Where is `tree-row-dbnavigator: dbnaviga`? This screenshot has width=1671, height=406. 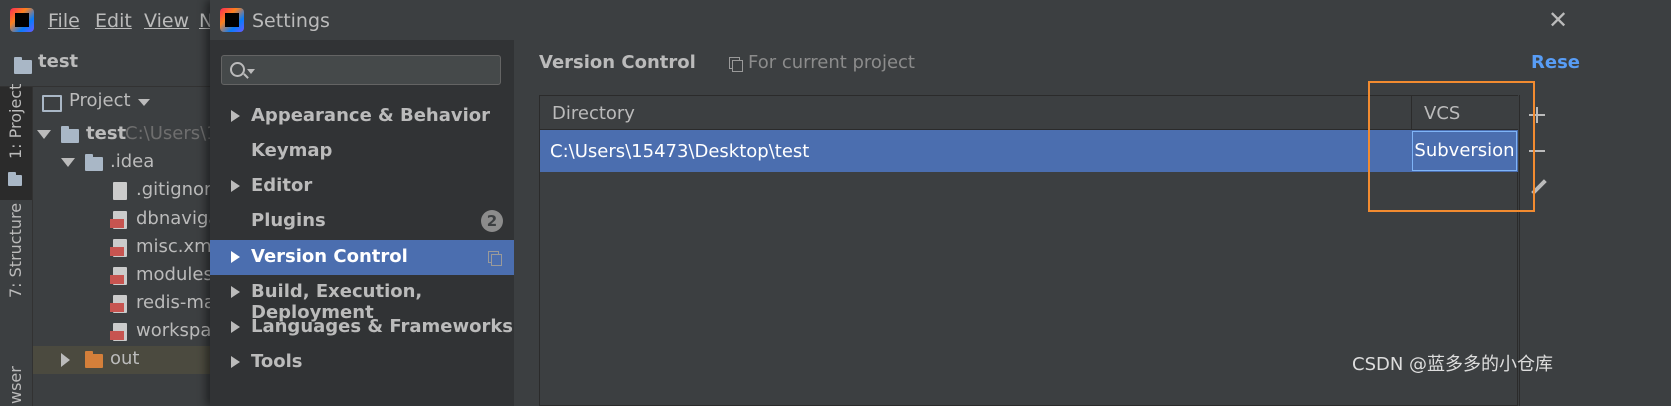
tree-row-dbnavigator: dbnaviga is located at coordinates (128, 220).